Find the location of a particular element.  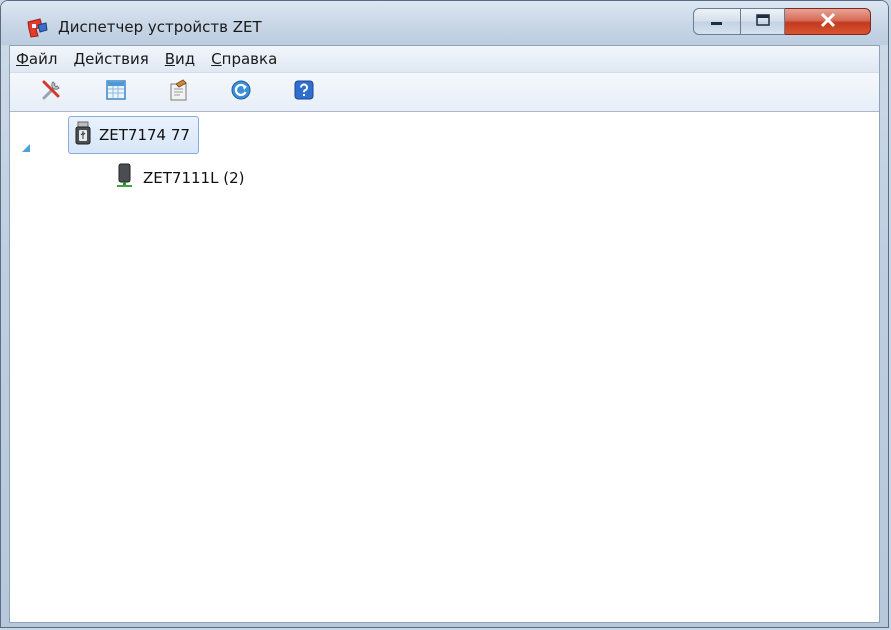

toolbar is located at coordinates (444, 92).